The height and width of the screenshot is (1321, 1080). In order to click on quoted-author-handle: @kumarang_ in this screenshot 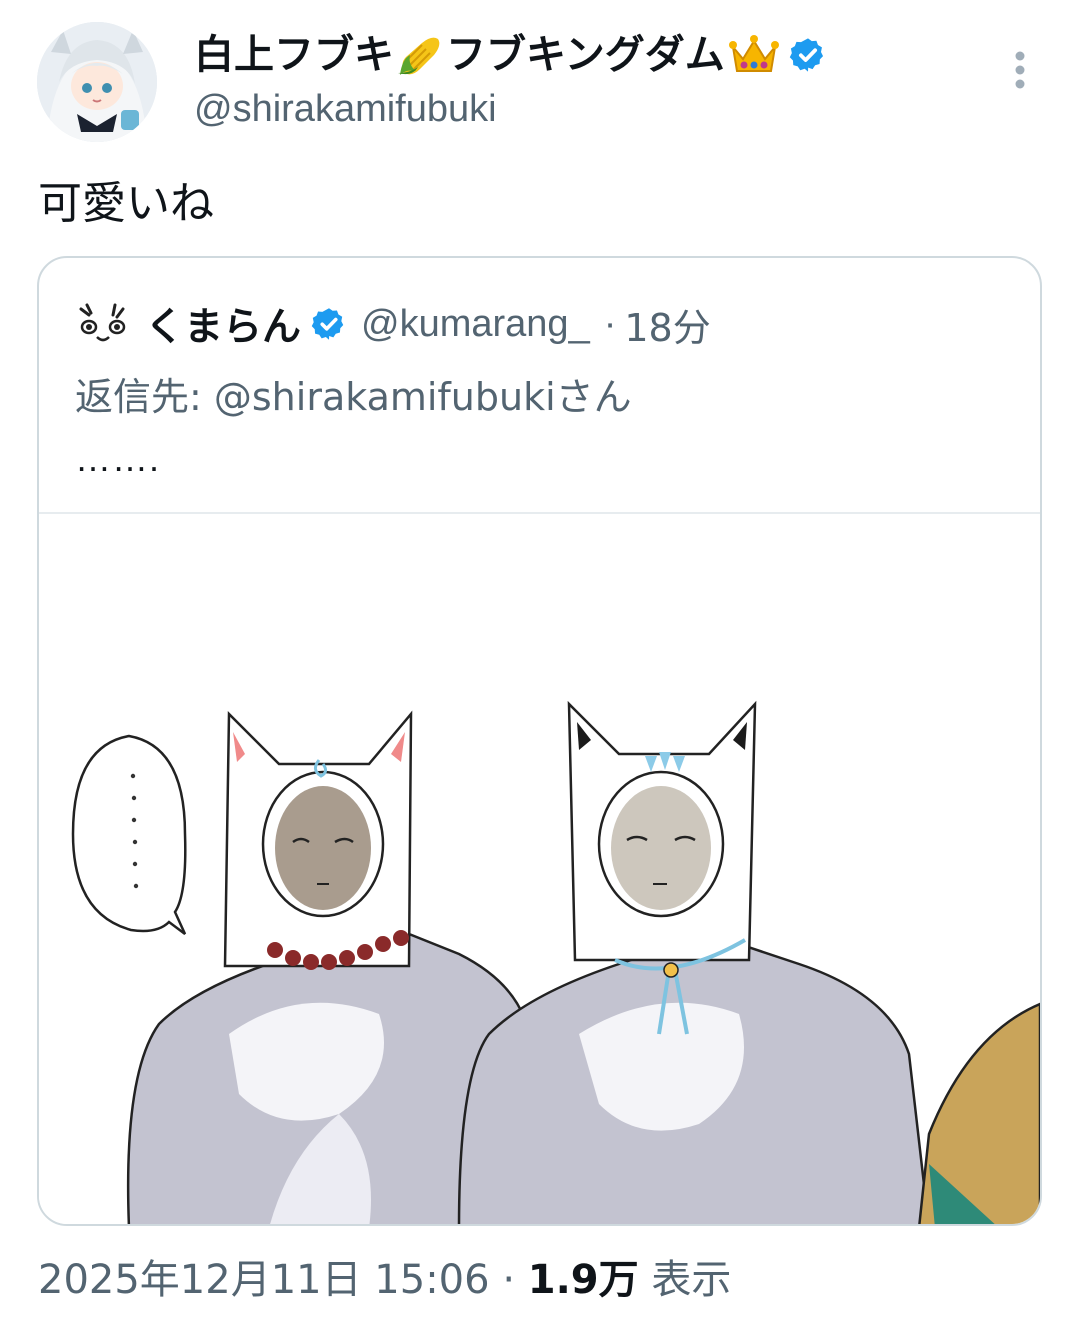, I will do `click(475, 324)`.